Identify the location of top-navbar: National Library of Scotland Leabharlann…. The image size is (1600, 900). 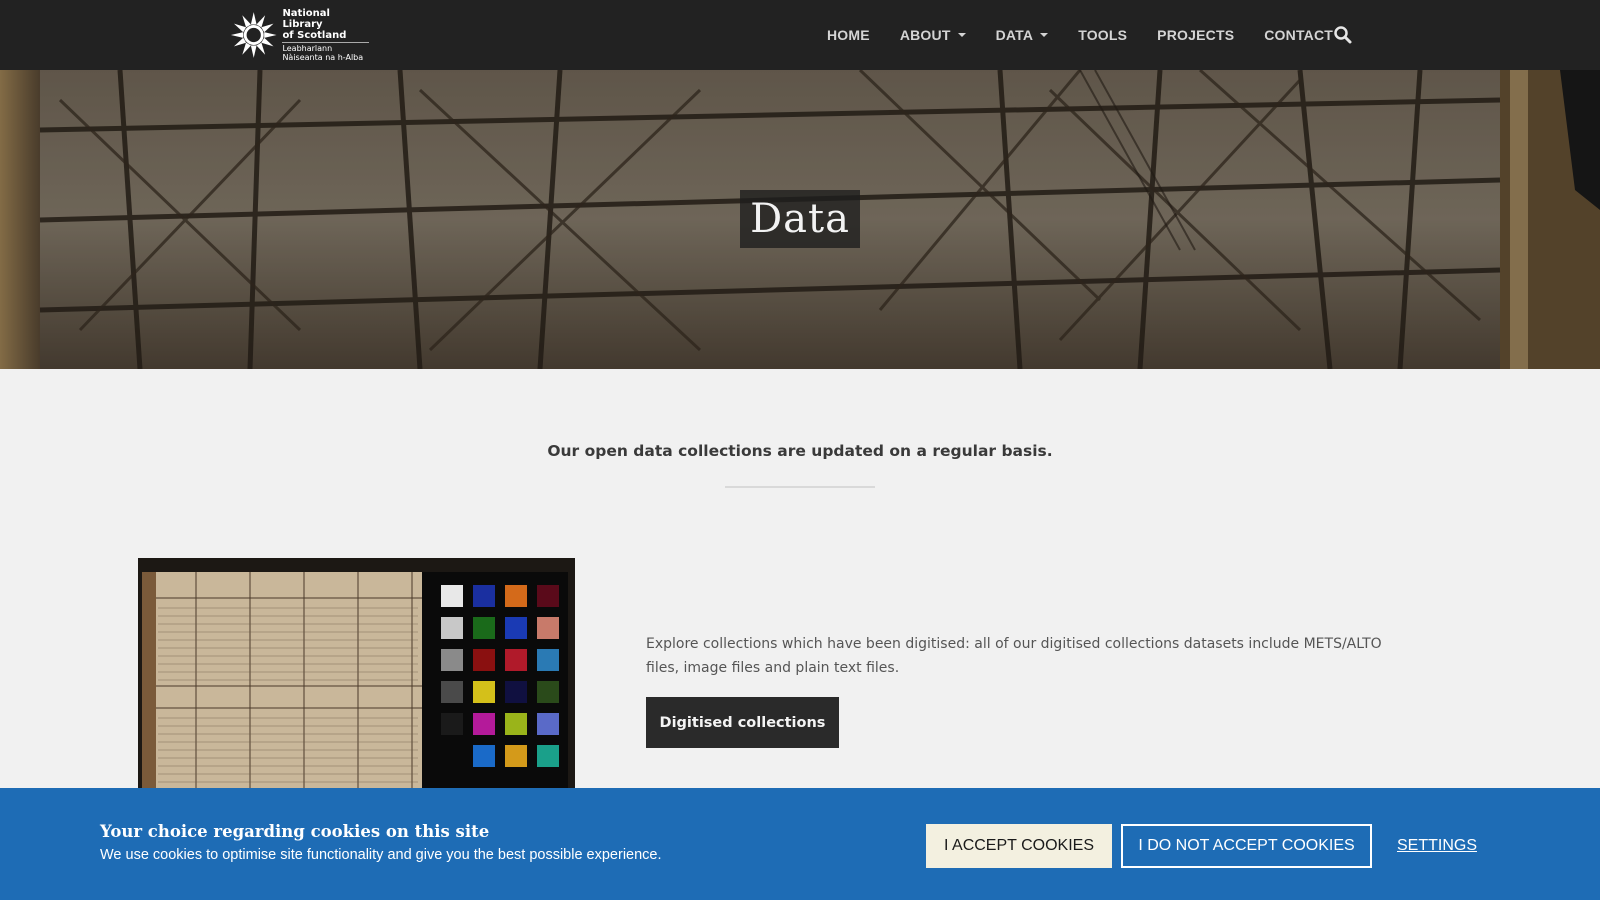
(800, 35).